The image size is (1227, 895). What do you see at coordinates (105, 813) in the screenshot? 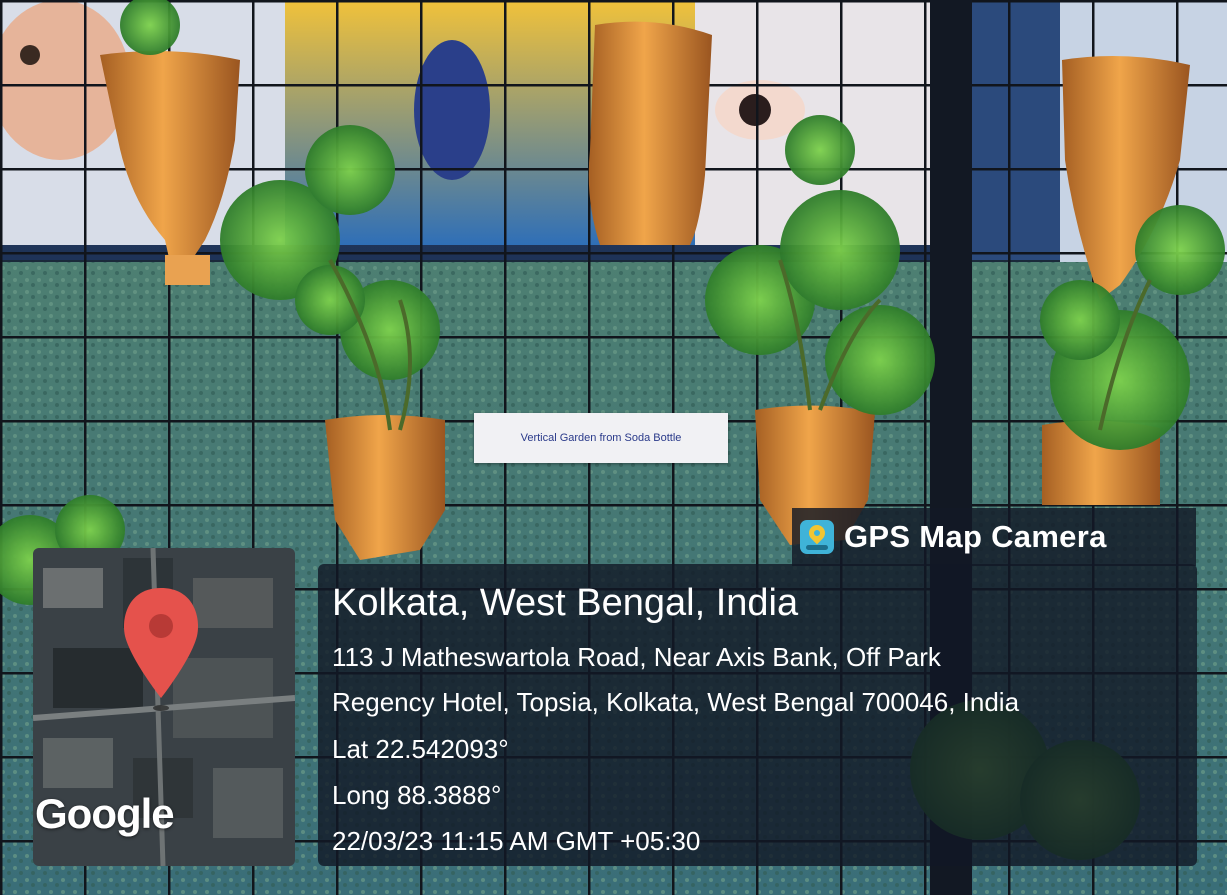
I see `google-logo: Google` at bounding box center [105, 813].